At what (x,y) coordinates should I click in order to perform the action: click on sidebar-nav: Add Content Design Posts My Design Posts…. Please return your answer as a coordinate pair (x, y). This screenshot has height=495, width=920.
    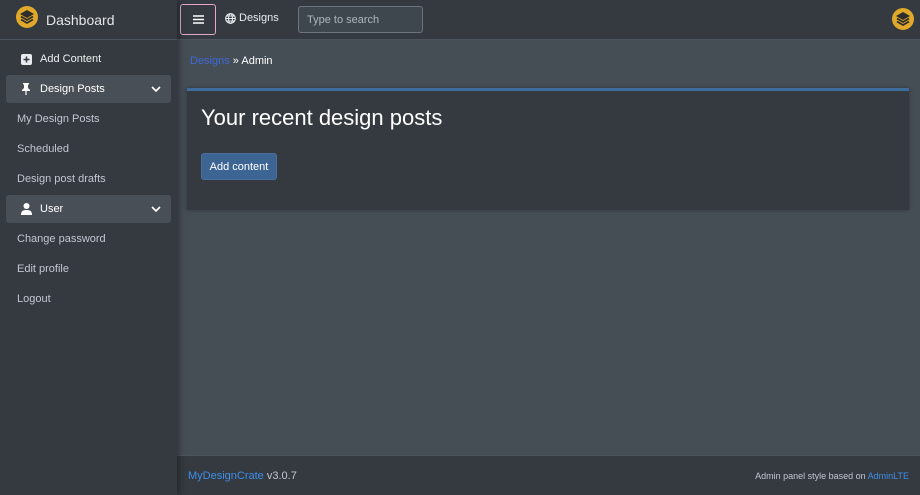
    Looking at the image, I should click on (88, 176).